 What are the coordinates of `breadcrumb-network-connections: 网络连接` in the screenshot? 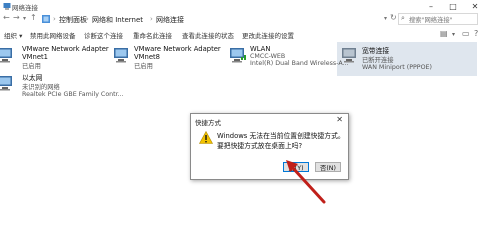 It's located at (170, 20).